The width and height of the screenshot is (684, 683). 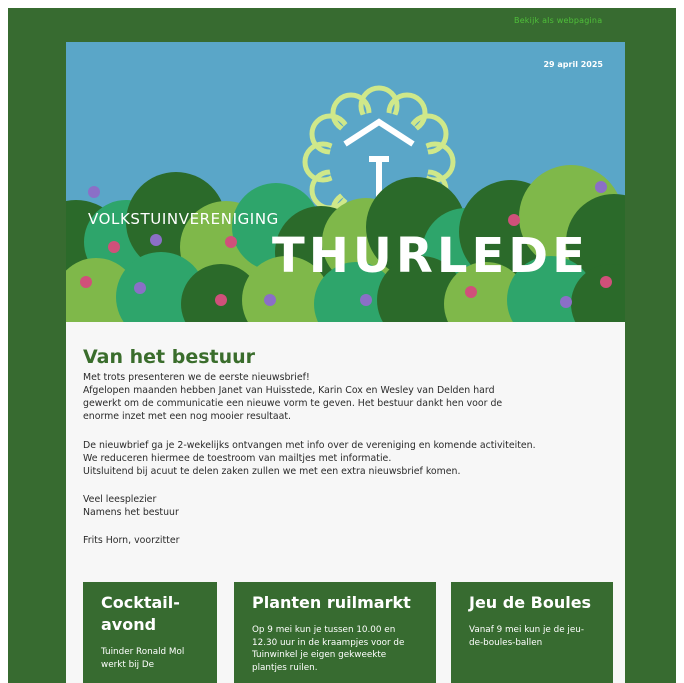 I want to click on brand-subtitle: VOLKSTUINVERENIGING, so click(x=183, y=219).